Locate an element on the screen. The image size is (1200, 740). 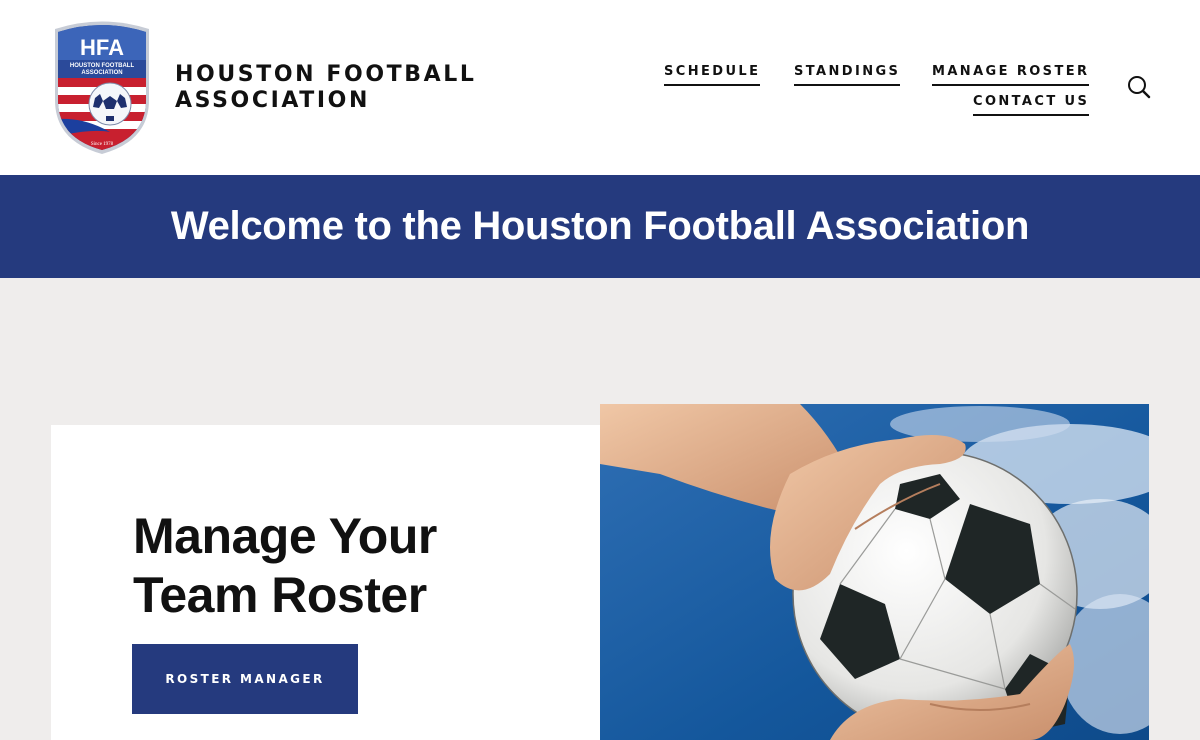
svg-text: HOUSTON FOOTBALL is located at coordinates (102, 66).